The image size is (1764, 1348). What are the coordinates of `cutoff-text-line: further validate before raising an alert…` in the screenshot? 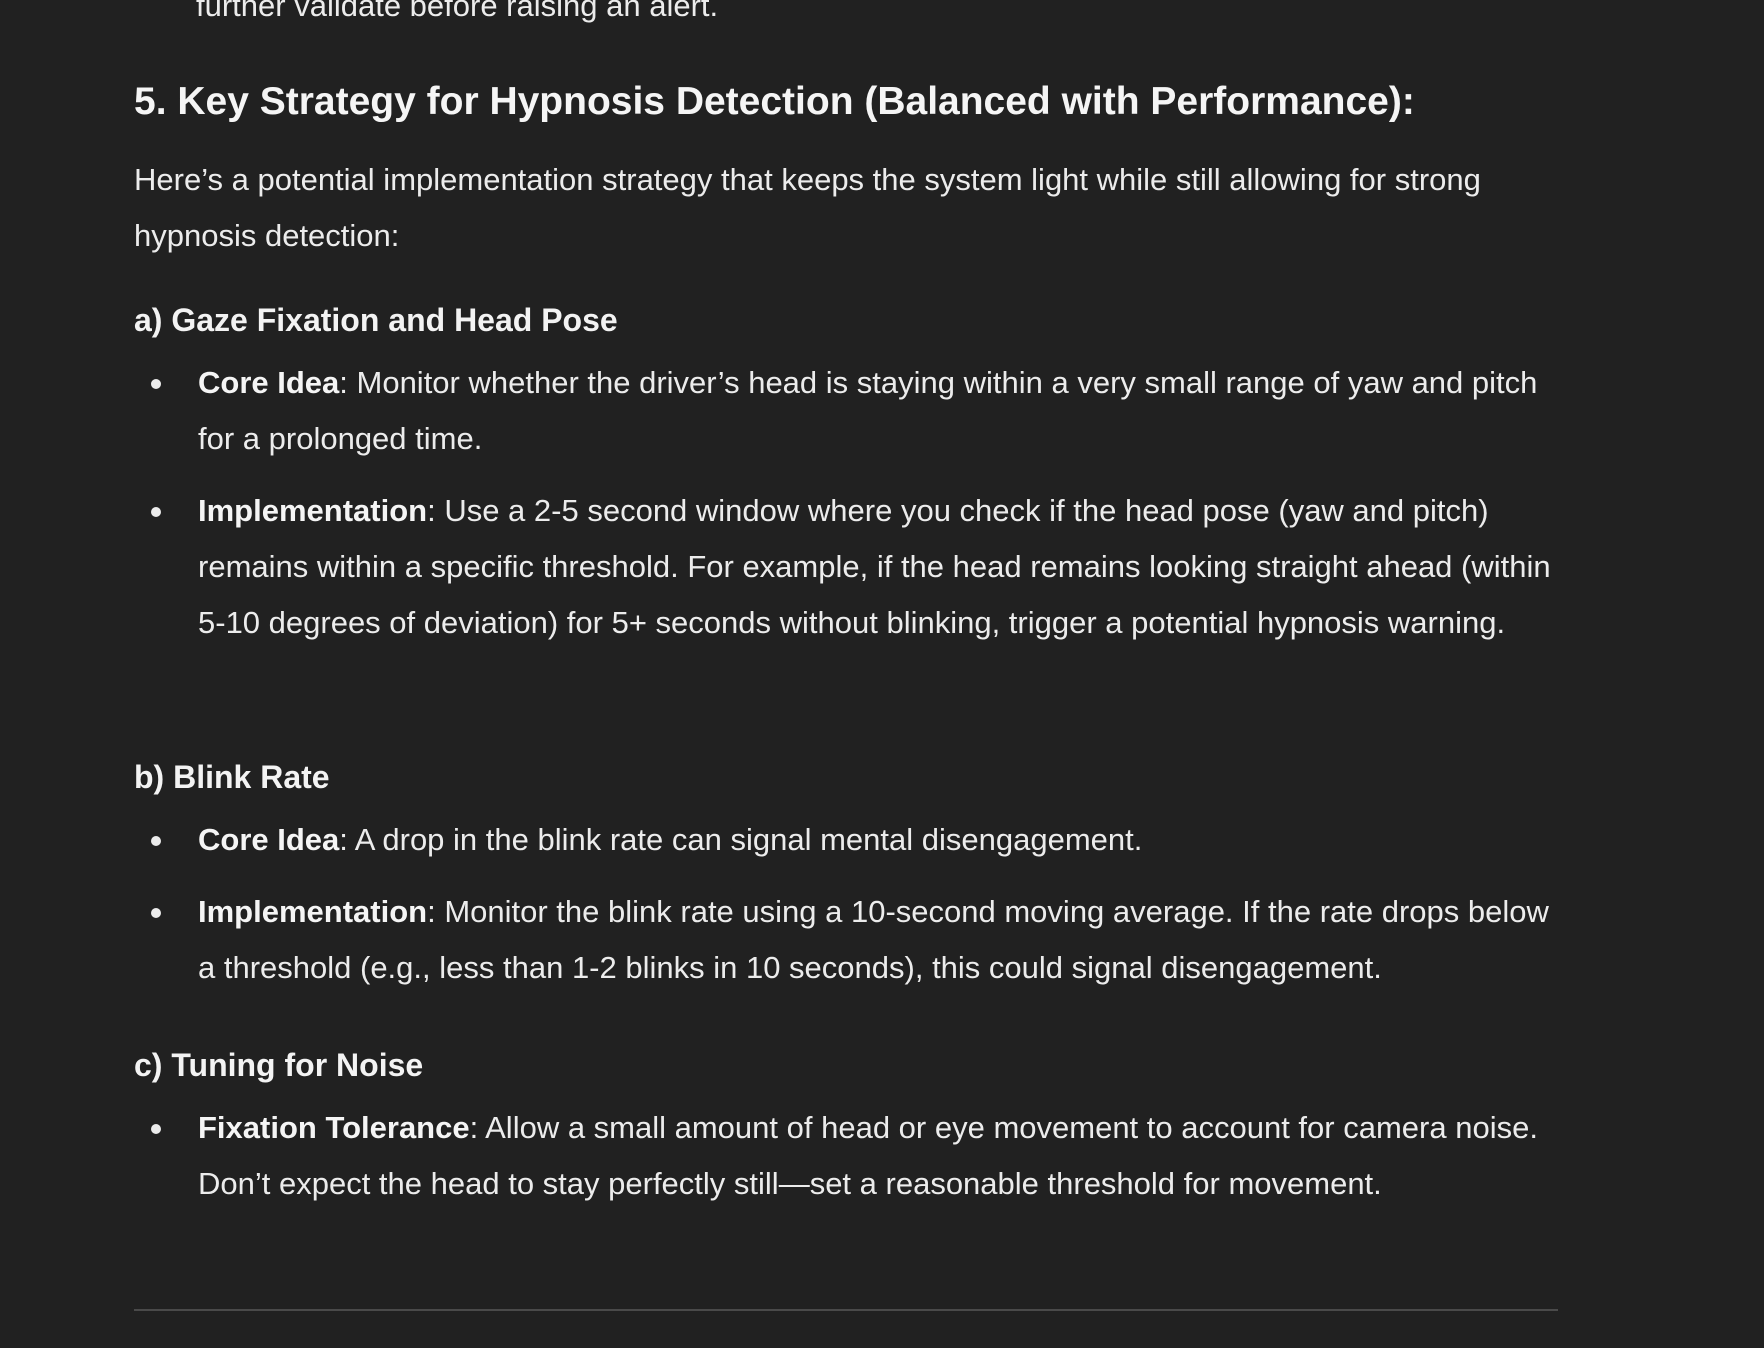 It's located at (457, 11).